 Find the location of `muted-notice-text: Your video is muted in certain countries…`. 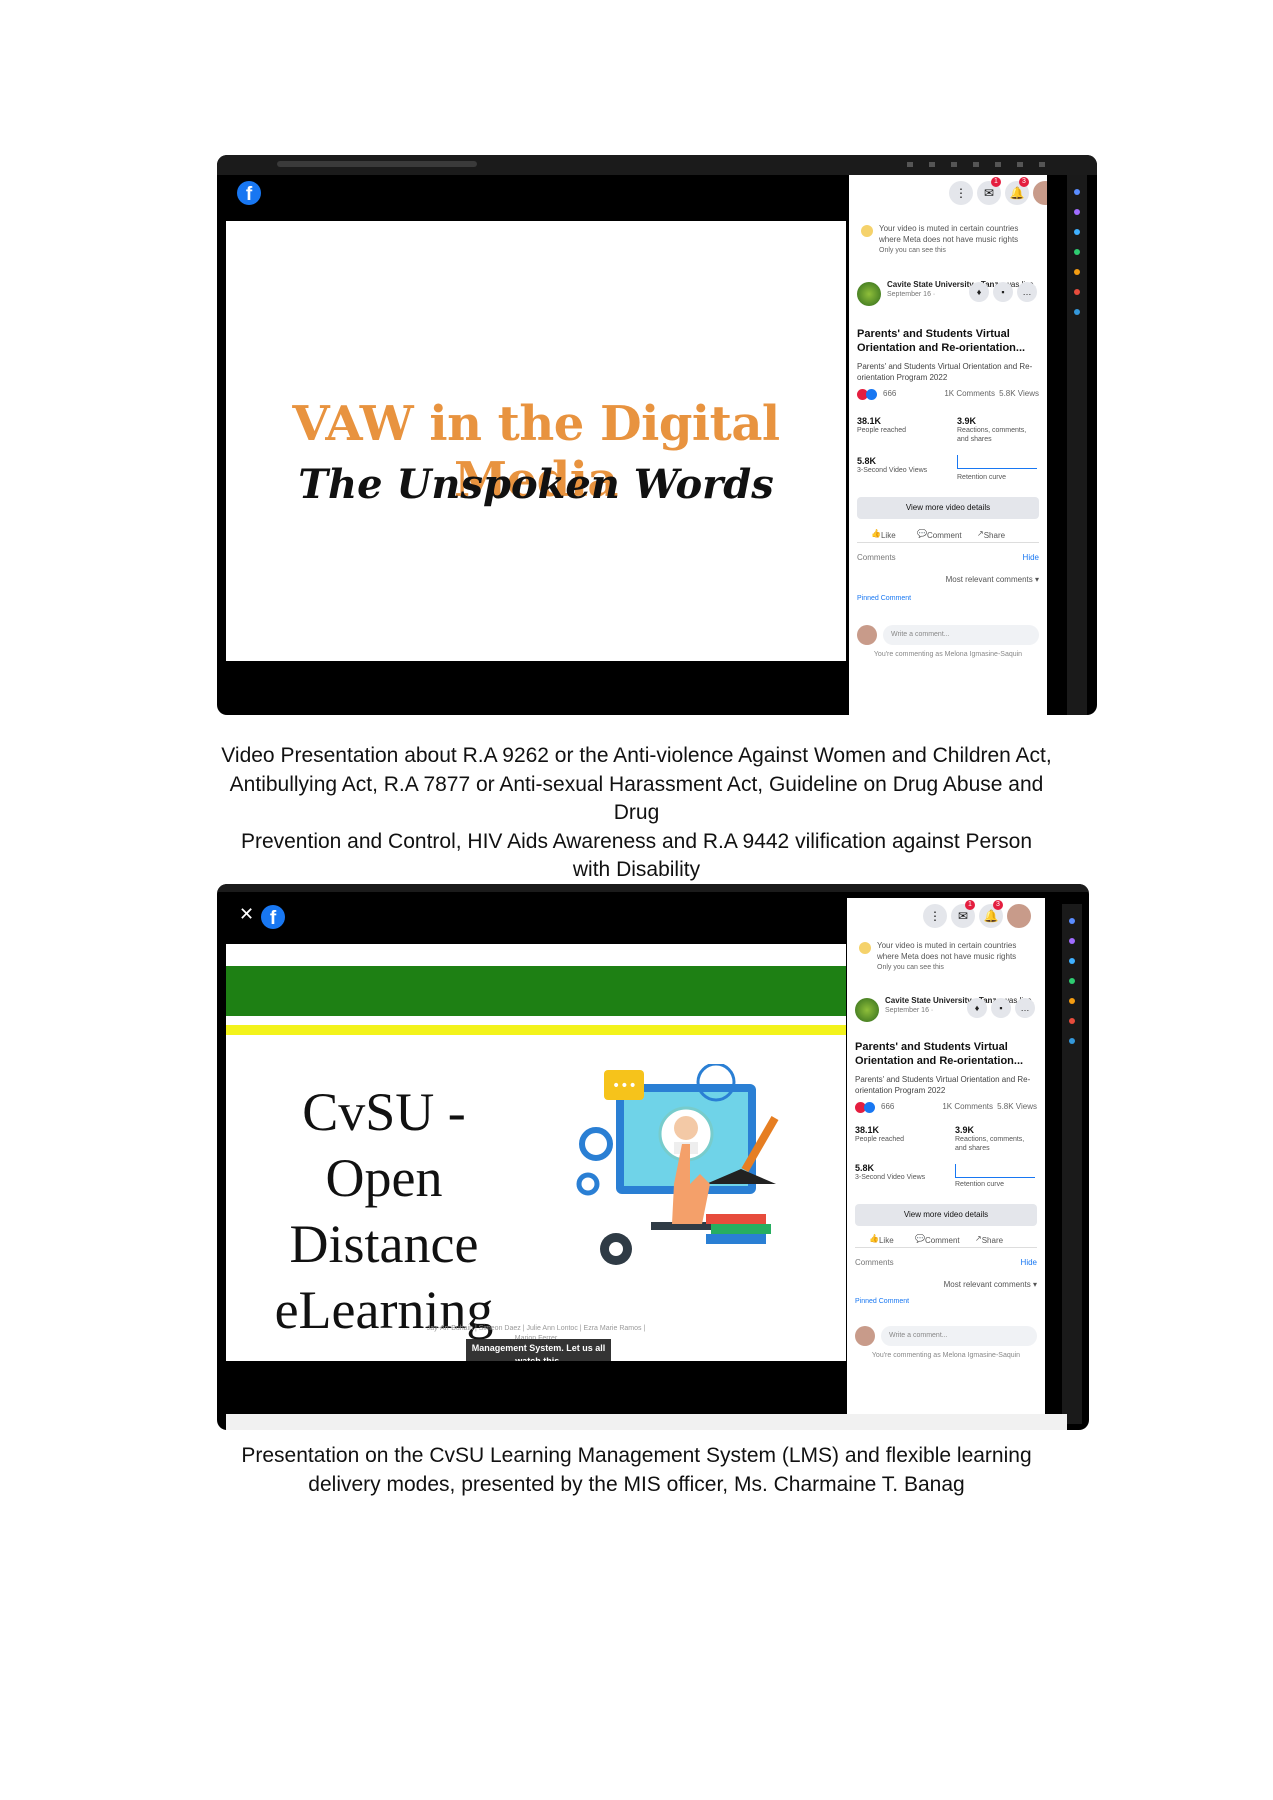

muted-notice-text: Your video is muted in certain countries… is located at coordinates (949, 234).